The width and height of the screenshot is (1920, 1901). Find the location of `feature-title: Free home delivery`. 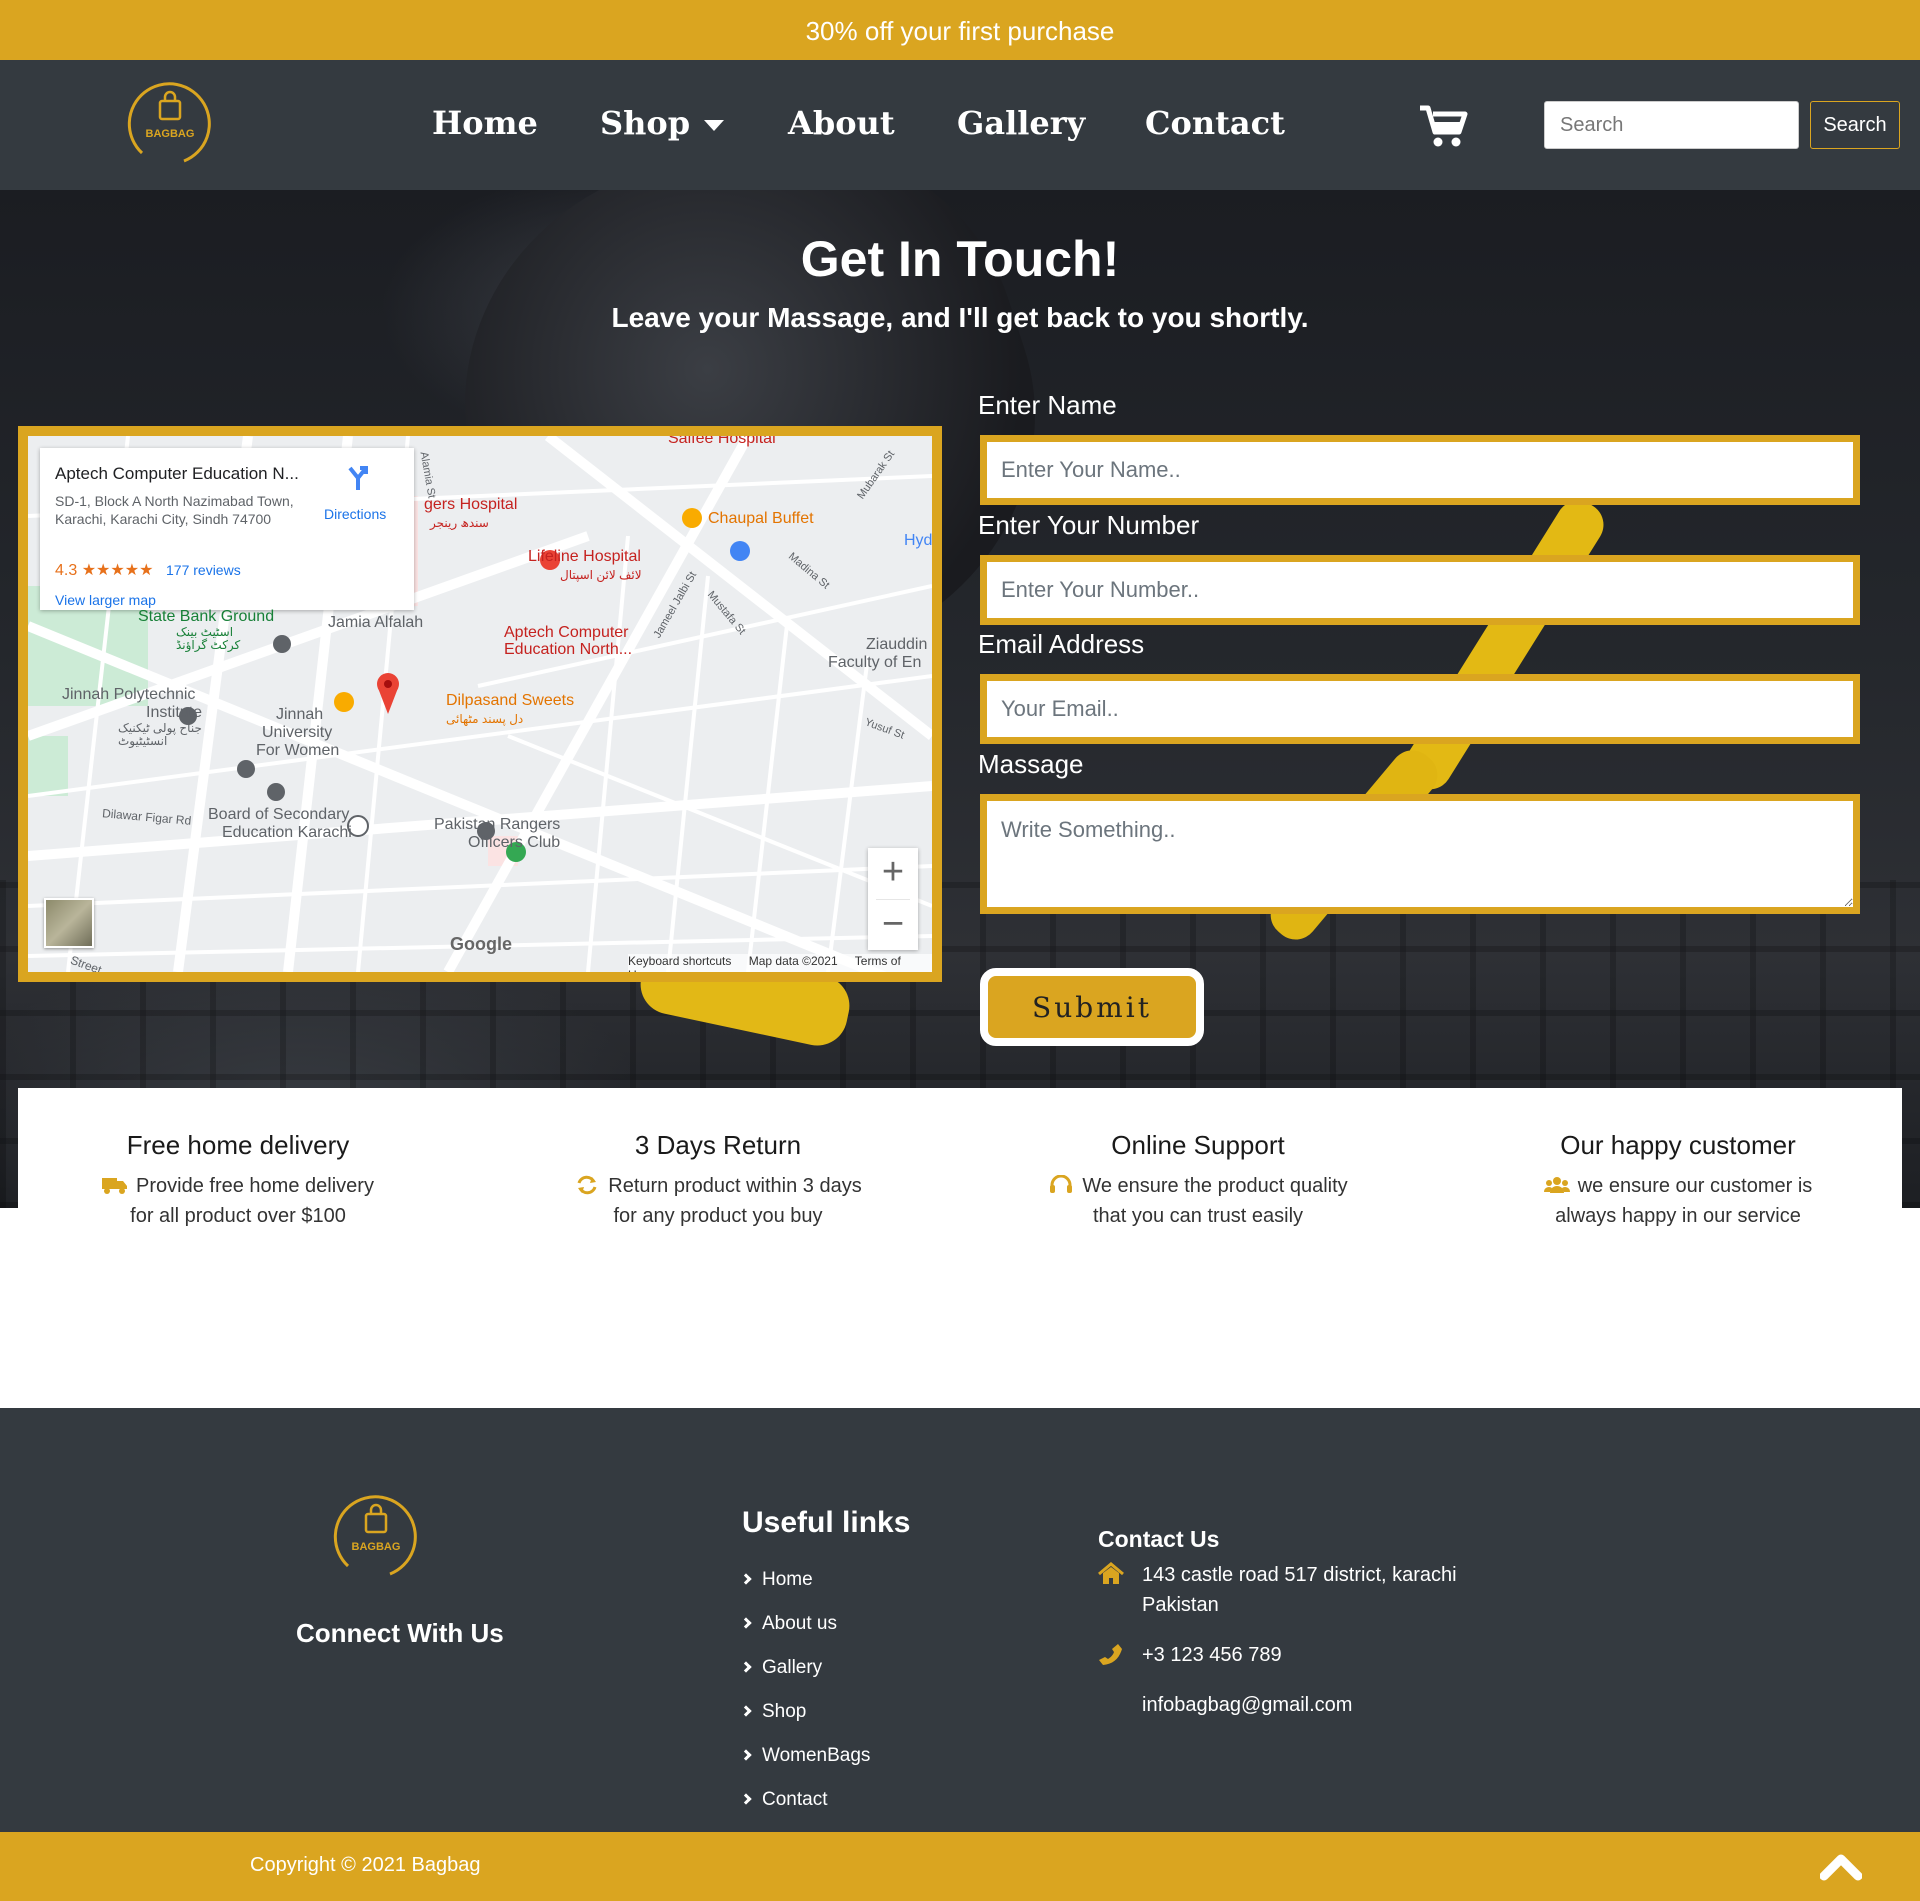

feature-title: Free home delivery is located at coordinates (238, 1145).